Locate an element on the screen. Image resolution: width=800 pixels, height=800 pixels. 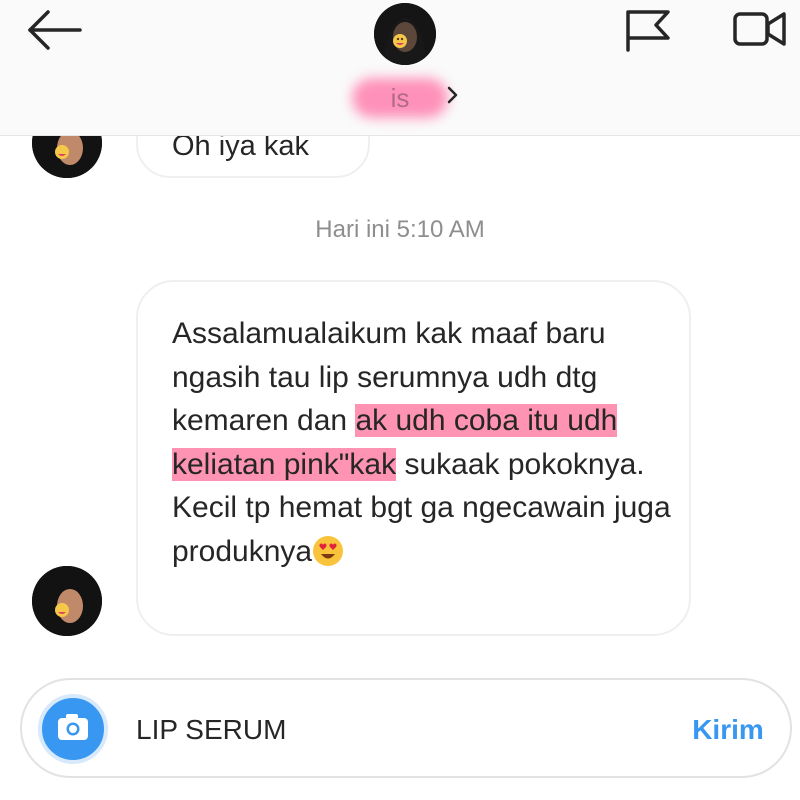
message-input is located at coordinates (396, 730).